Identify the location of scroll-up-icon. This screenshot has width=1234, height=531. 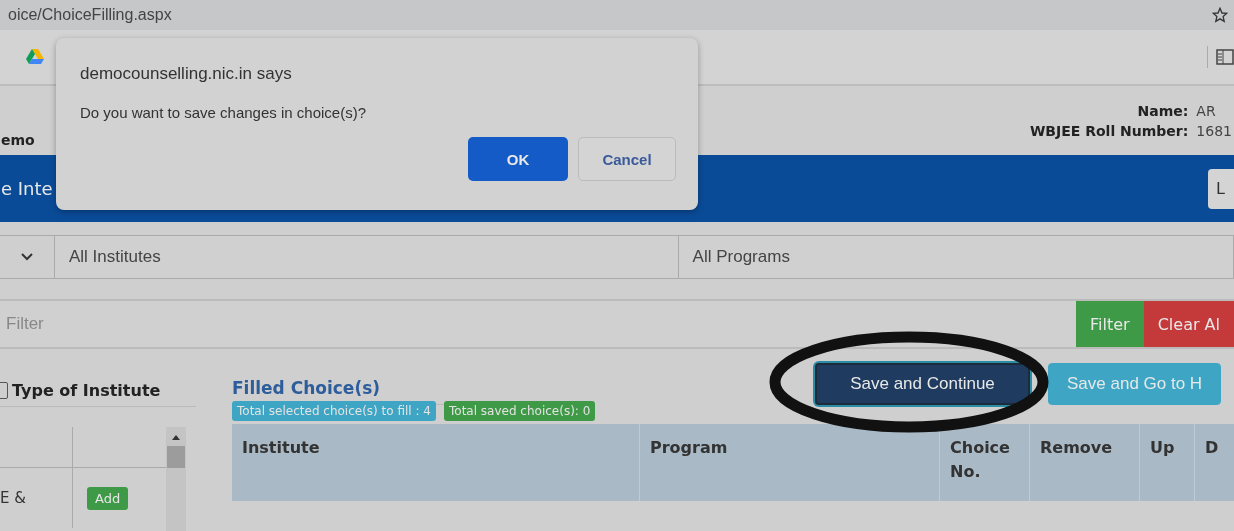
(176, 437).